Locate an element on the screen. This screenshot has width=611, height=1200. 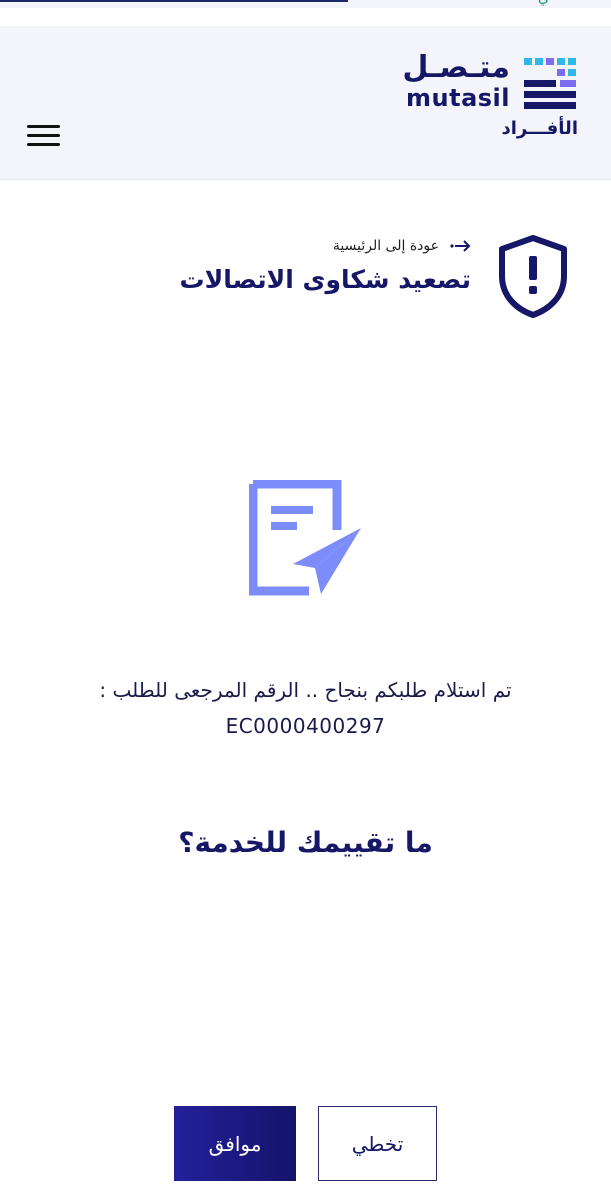
hamburger-icon is located at coordinates (43, 136).